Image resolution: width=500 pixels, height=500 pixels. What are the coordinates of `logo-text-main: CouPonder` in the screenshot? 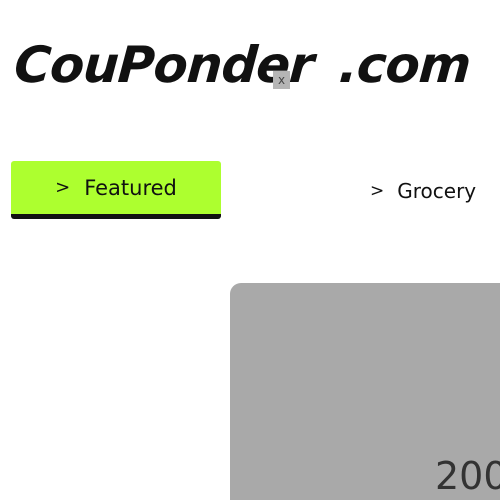 It's located at (164, 65).